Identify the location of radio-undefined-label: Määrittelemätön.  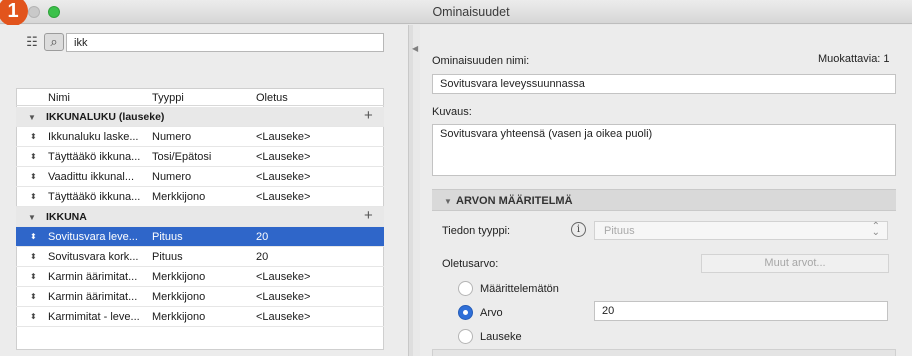
(519, 289).